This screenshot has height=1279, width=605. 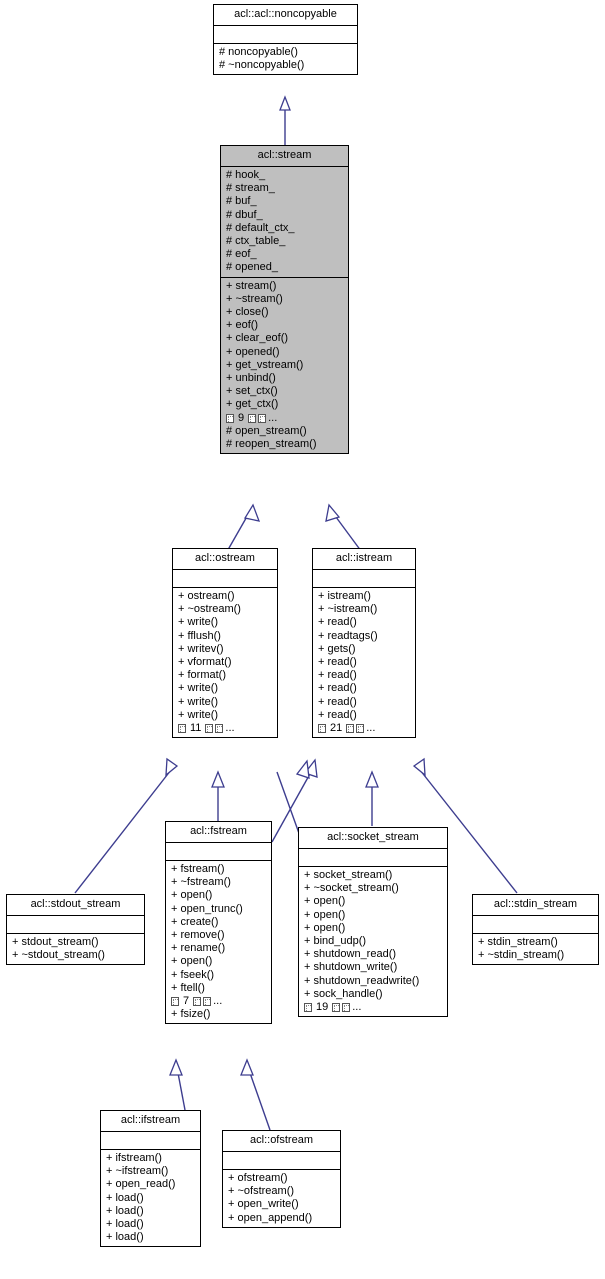 I want to click on more-members-count: 19, so click(x=322, y=1007).